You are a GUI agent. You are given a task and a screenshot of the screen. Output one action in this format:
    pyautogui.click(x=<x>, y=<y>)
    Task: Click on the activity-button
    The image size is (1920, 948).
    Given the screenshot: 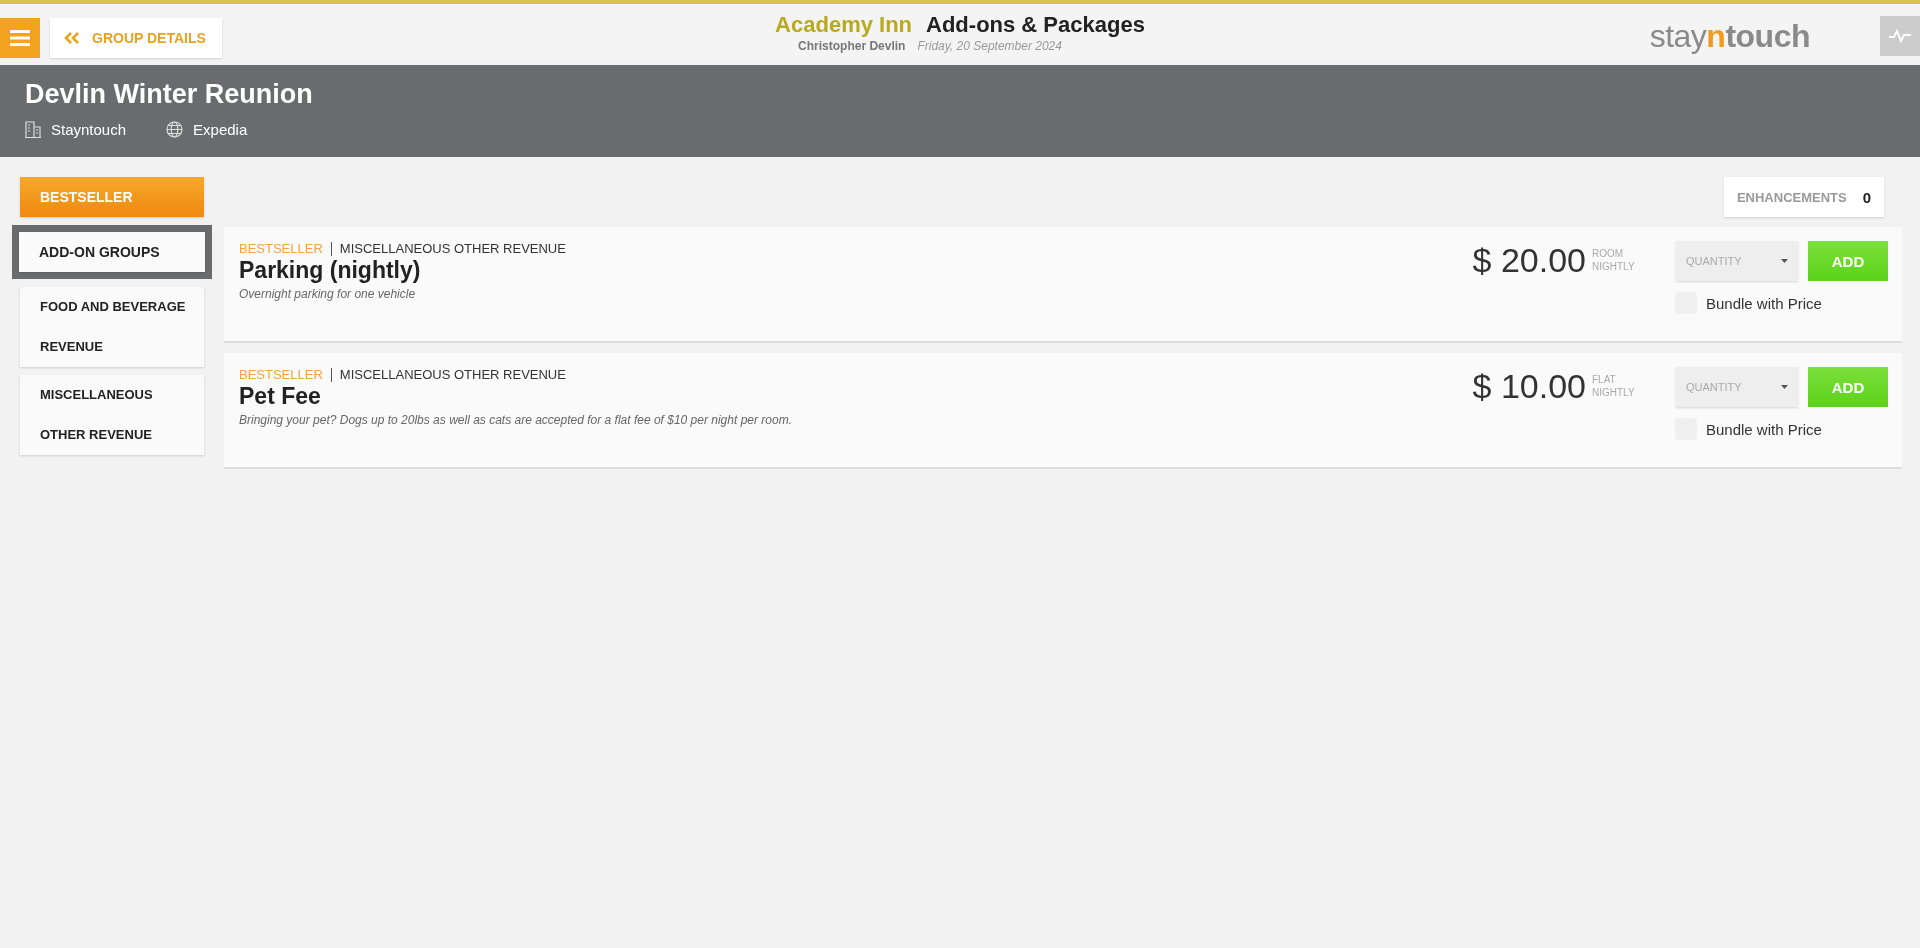 What is the action you would take?
    pyautogui.click(x=1900, y=35)
    